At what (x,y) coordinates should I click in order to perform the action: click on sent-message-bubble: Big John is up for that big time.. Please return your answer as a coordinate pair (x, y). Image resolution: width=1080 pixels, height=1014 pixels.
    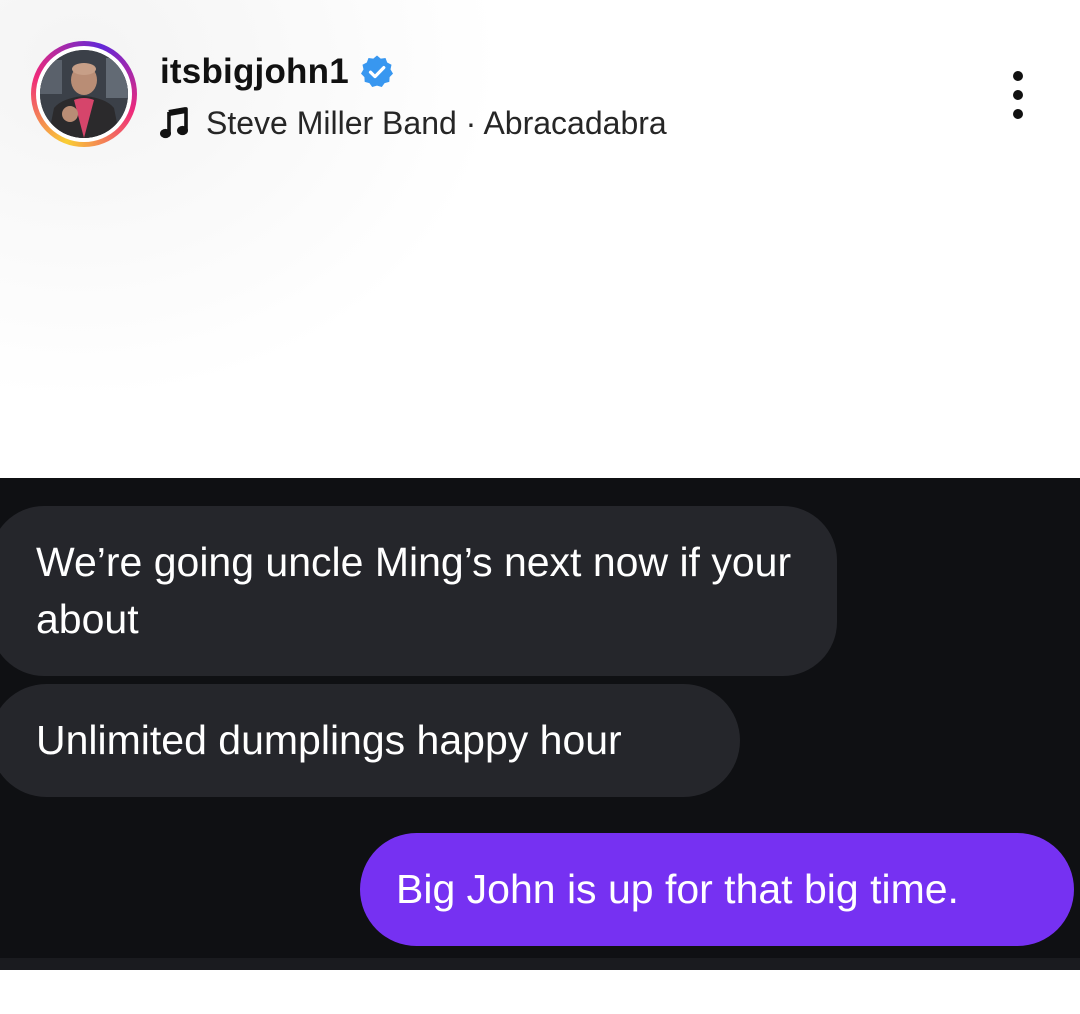
    Looking at the image, I should click on (717, 889).